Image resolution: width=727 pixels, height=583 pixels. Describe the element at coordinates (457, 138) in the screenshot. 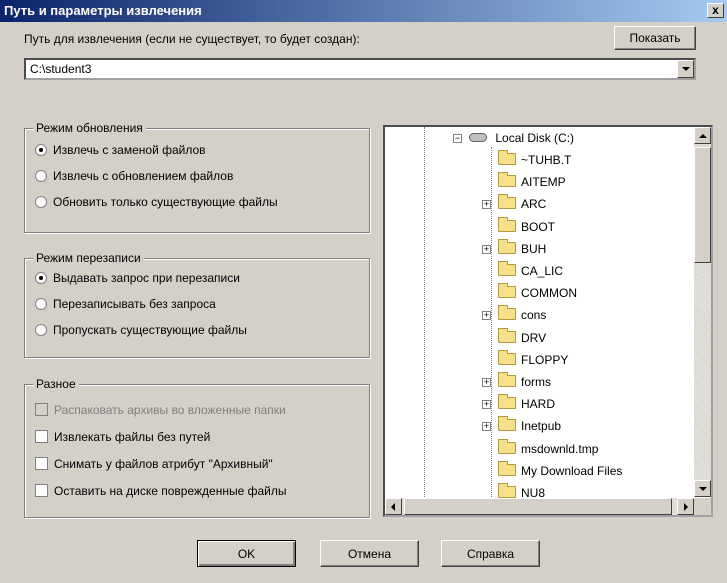

I see `collapse-icon: −` at that location.